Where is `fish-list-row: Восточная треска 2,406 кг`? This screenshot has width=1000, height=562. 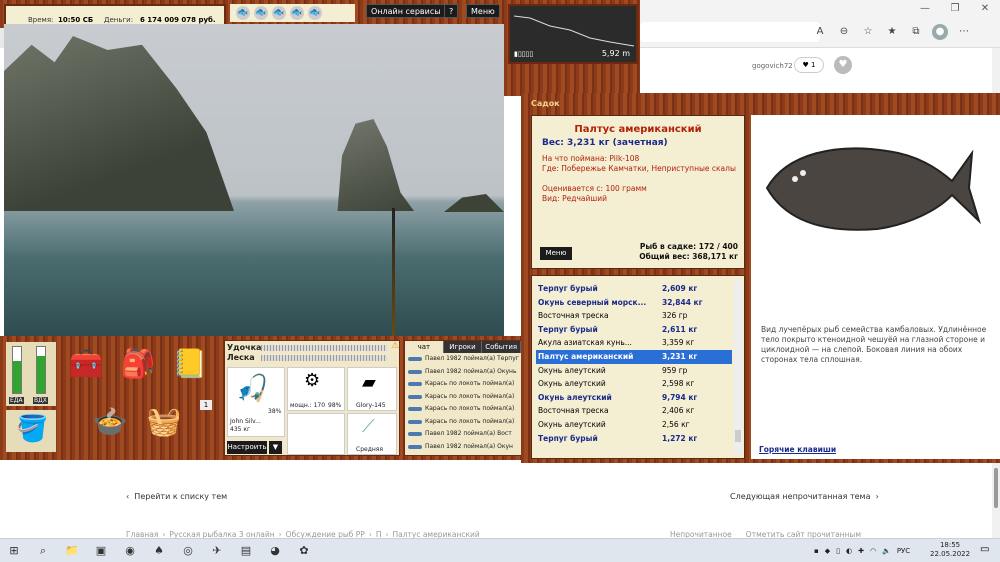 fish-list-row: Восточная треска 2,406 кг is located at coordinates (634, 411).